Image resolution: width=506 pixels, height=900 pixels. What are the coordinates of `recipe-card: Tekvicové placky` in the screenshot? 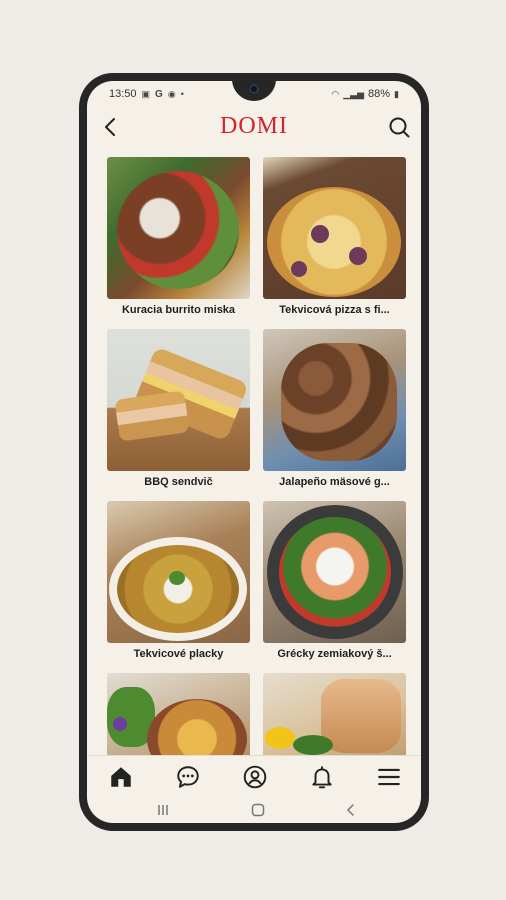 It's located at (178, 581).